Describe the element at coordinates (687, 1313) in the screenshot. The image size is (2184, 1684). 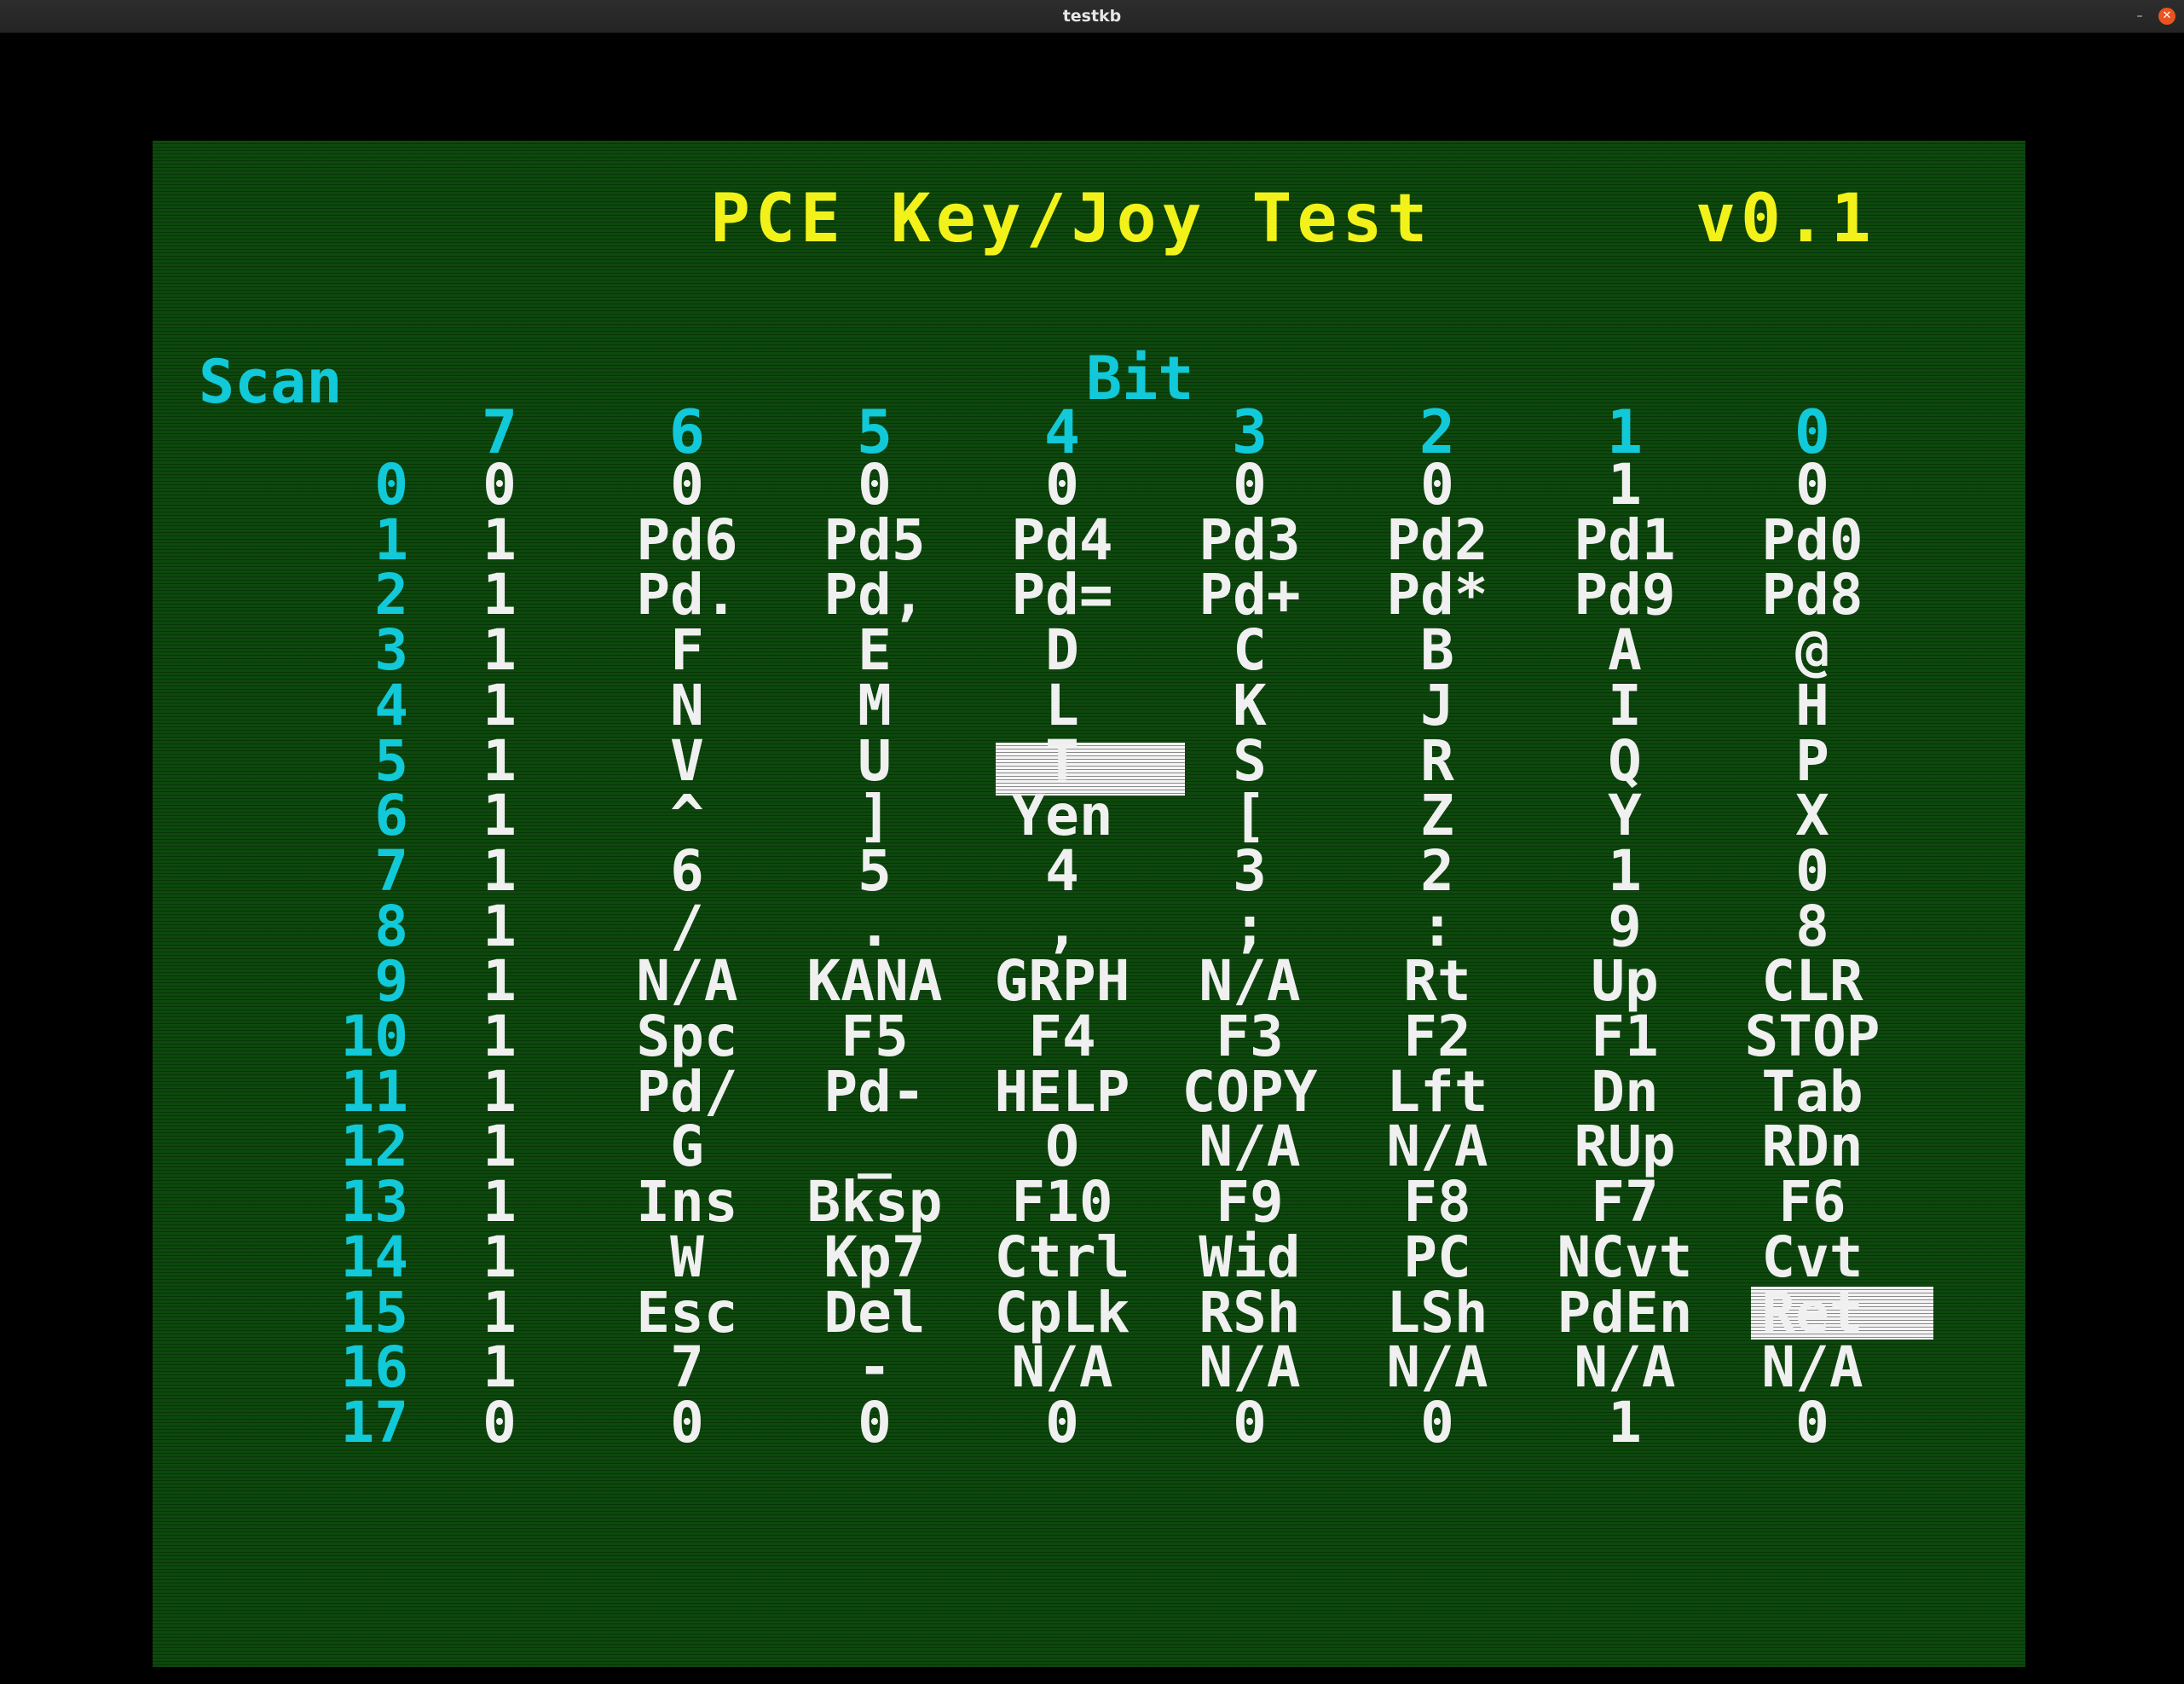
I see `key-cell: Esc` at that location.